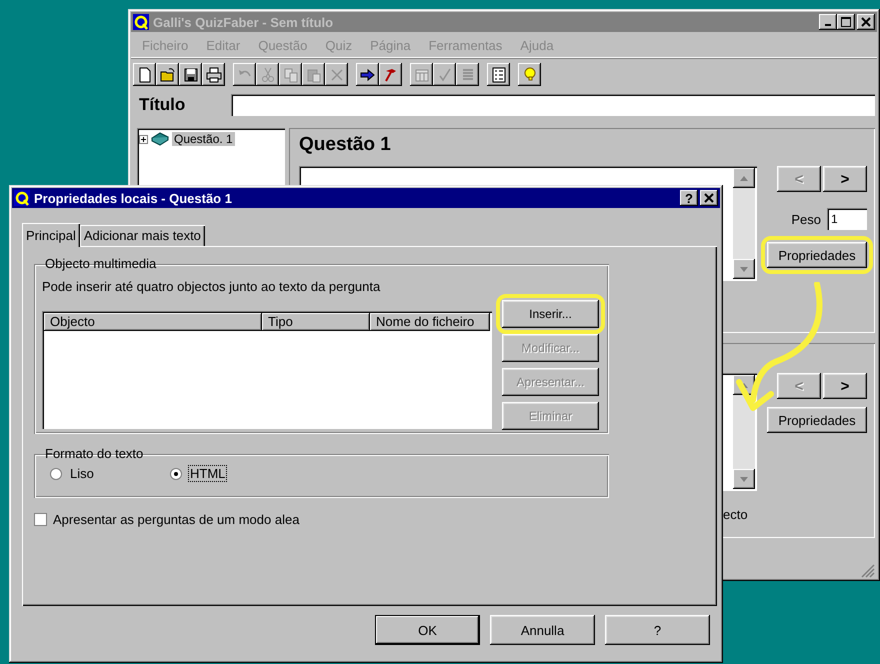 The image size is (880, 664). I want to click on title-label: Título, so click(162, 105).